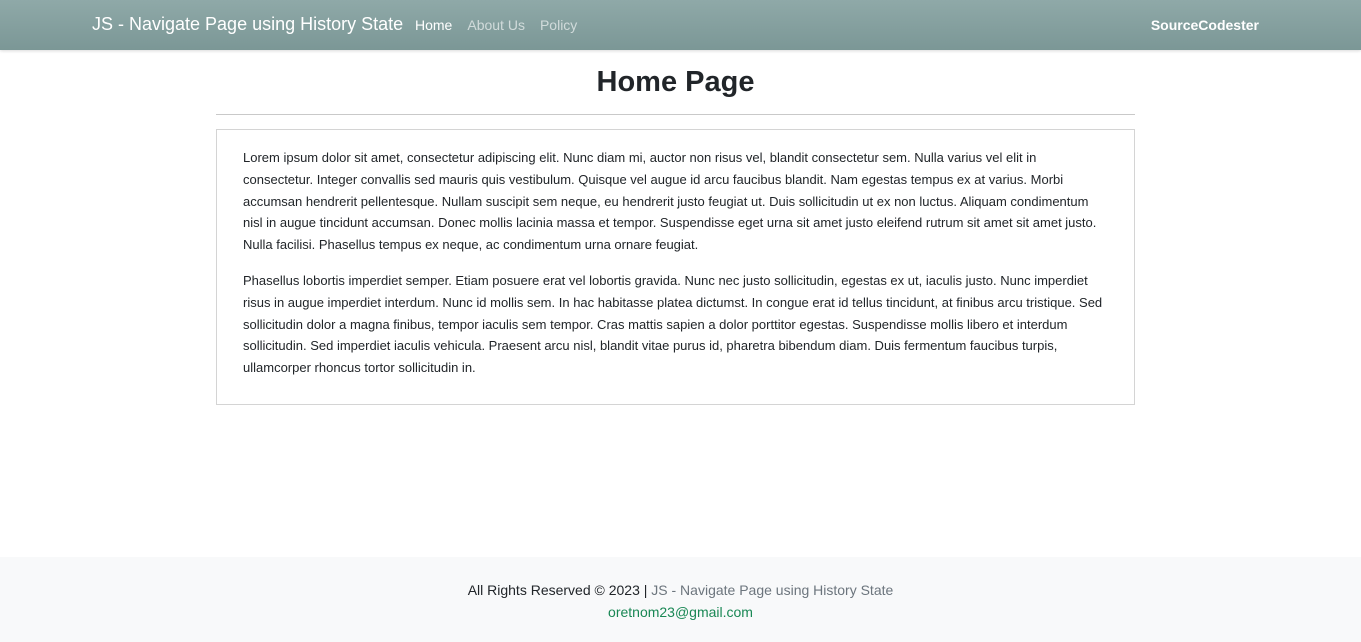 This screenshot has width=1361, height=642. What do you see at coordinates (559, 590) in the screenshot?
I see `footer-rights-text: All Rights Reserved © 2023 |` at bounding box center [559, 590].